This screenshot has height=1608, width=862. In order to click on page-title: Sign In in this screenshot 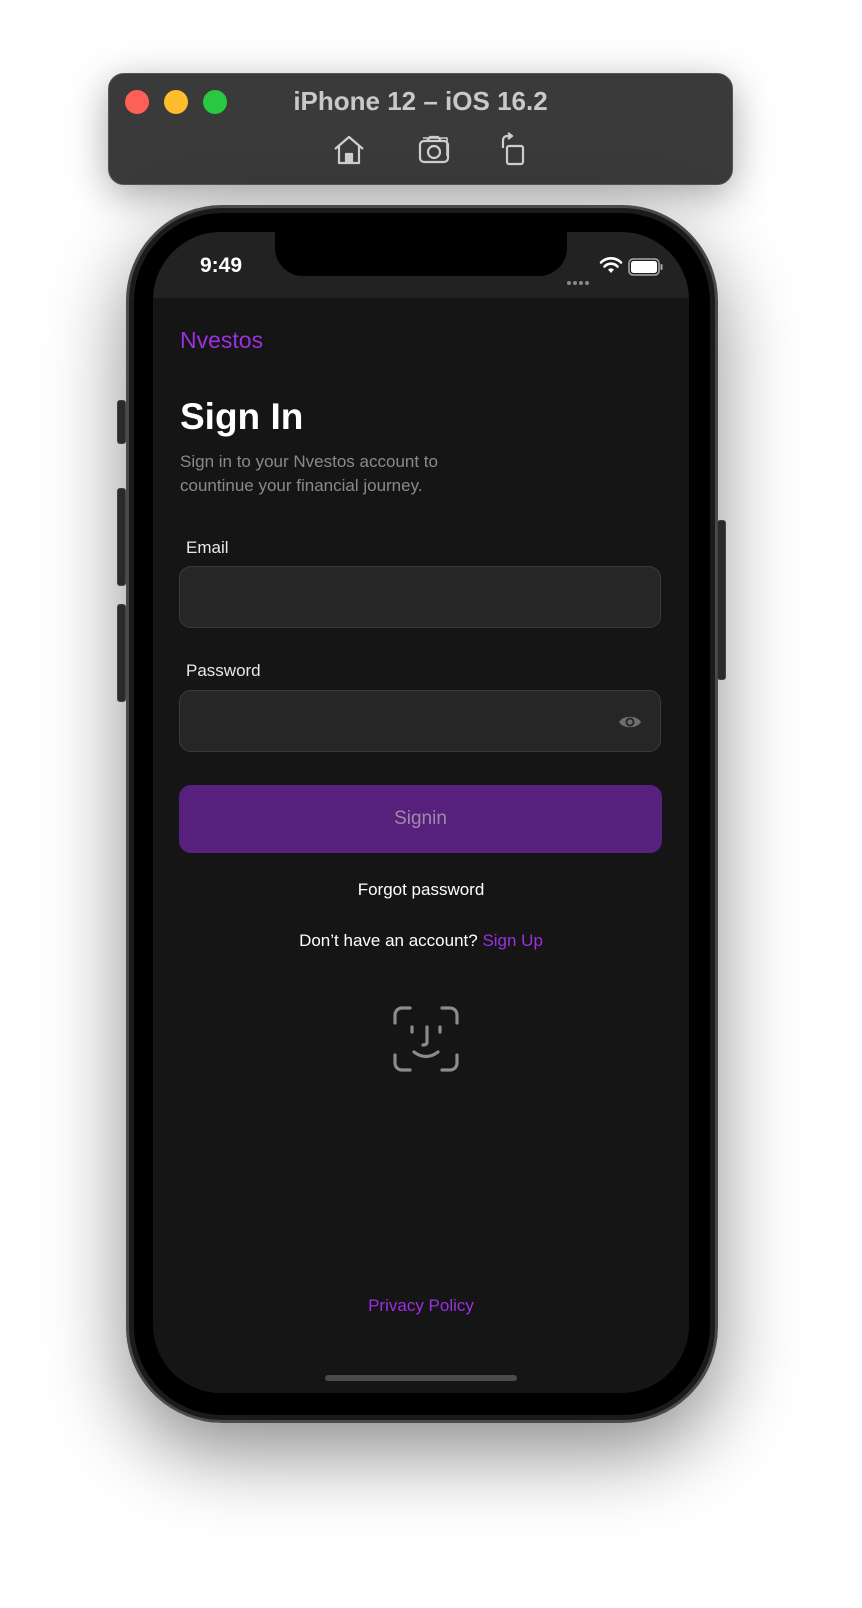, I will do `click(242, 416)`.